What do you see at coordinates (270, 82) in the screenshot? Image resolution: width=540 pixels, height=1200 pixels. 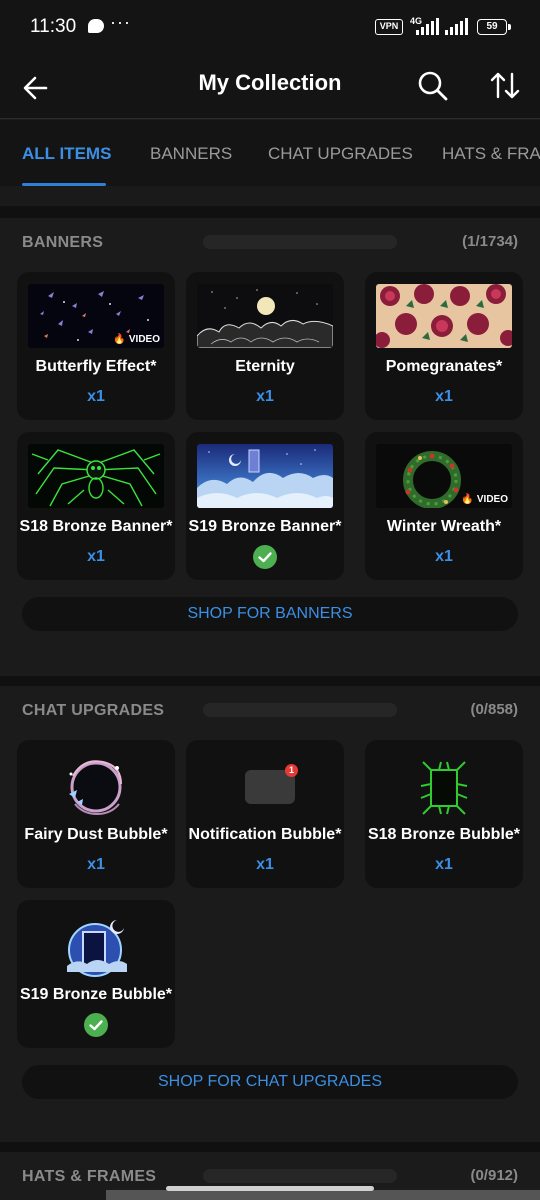 I see `page-title: My Collection` at bounding box center [270, 82].